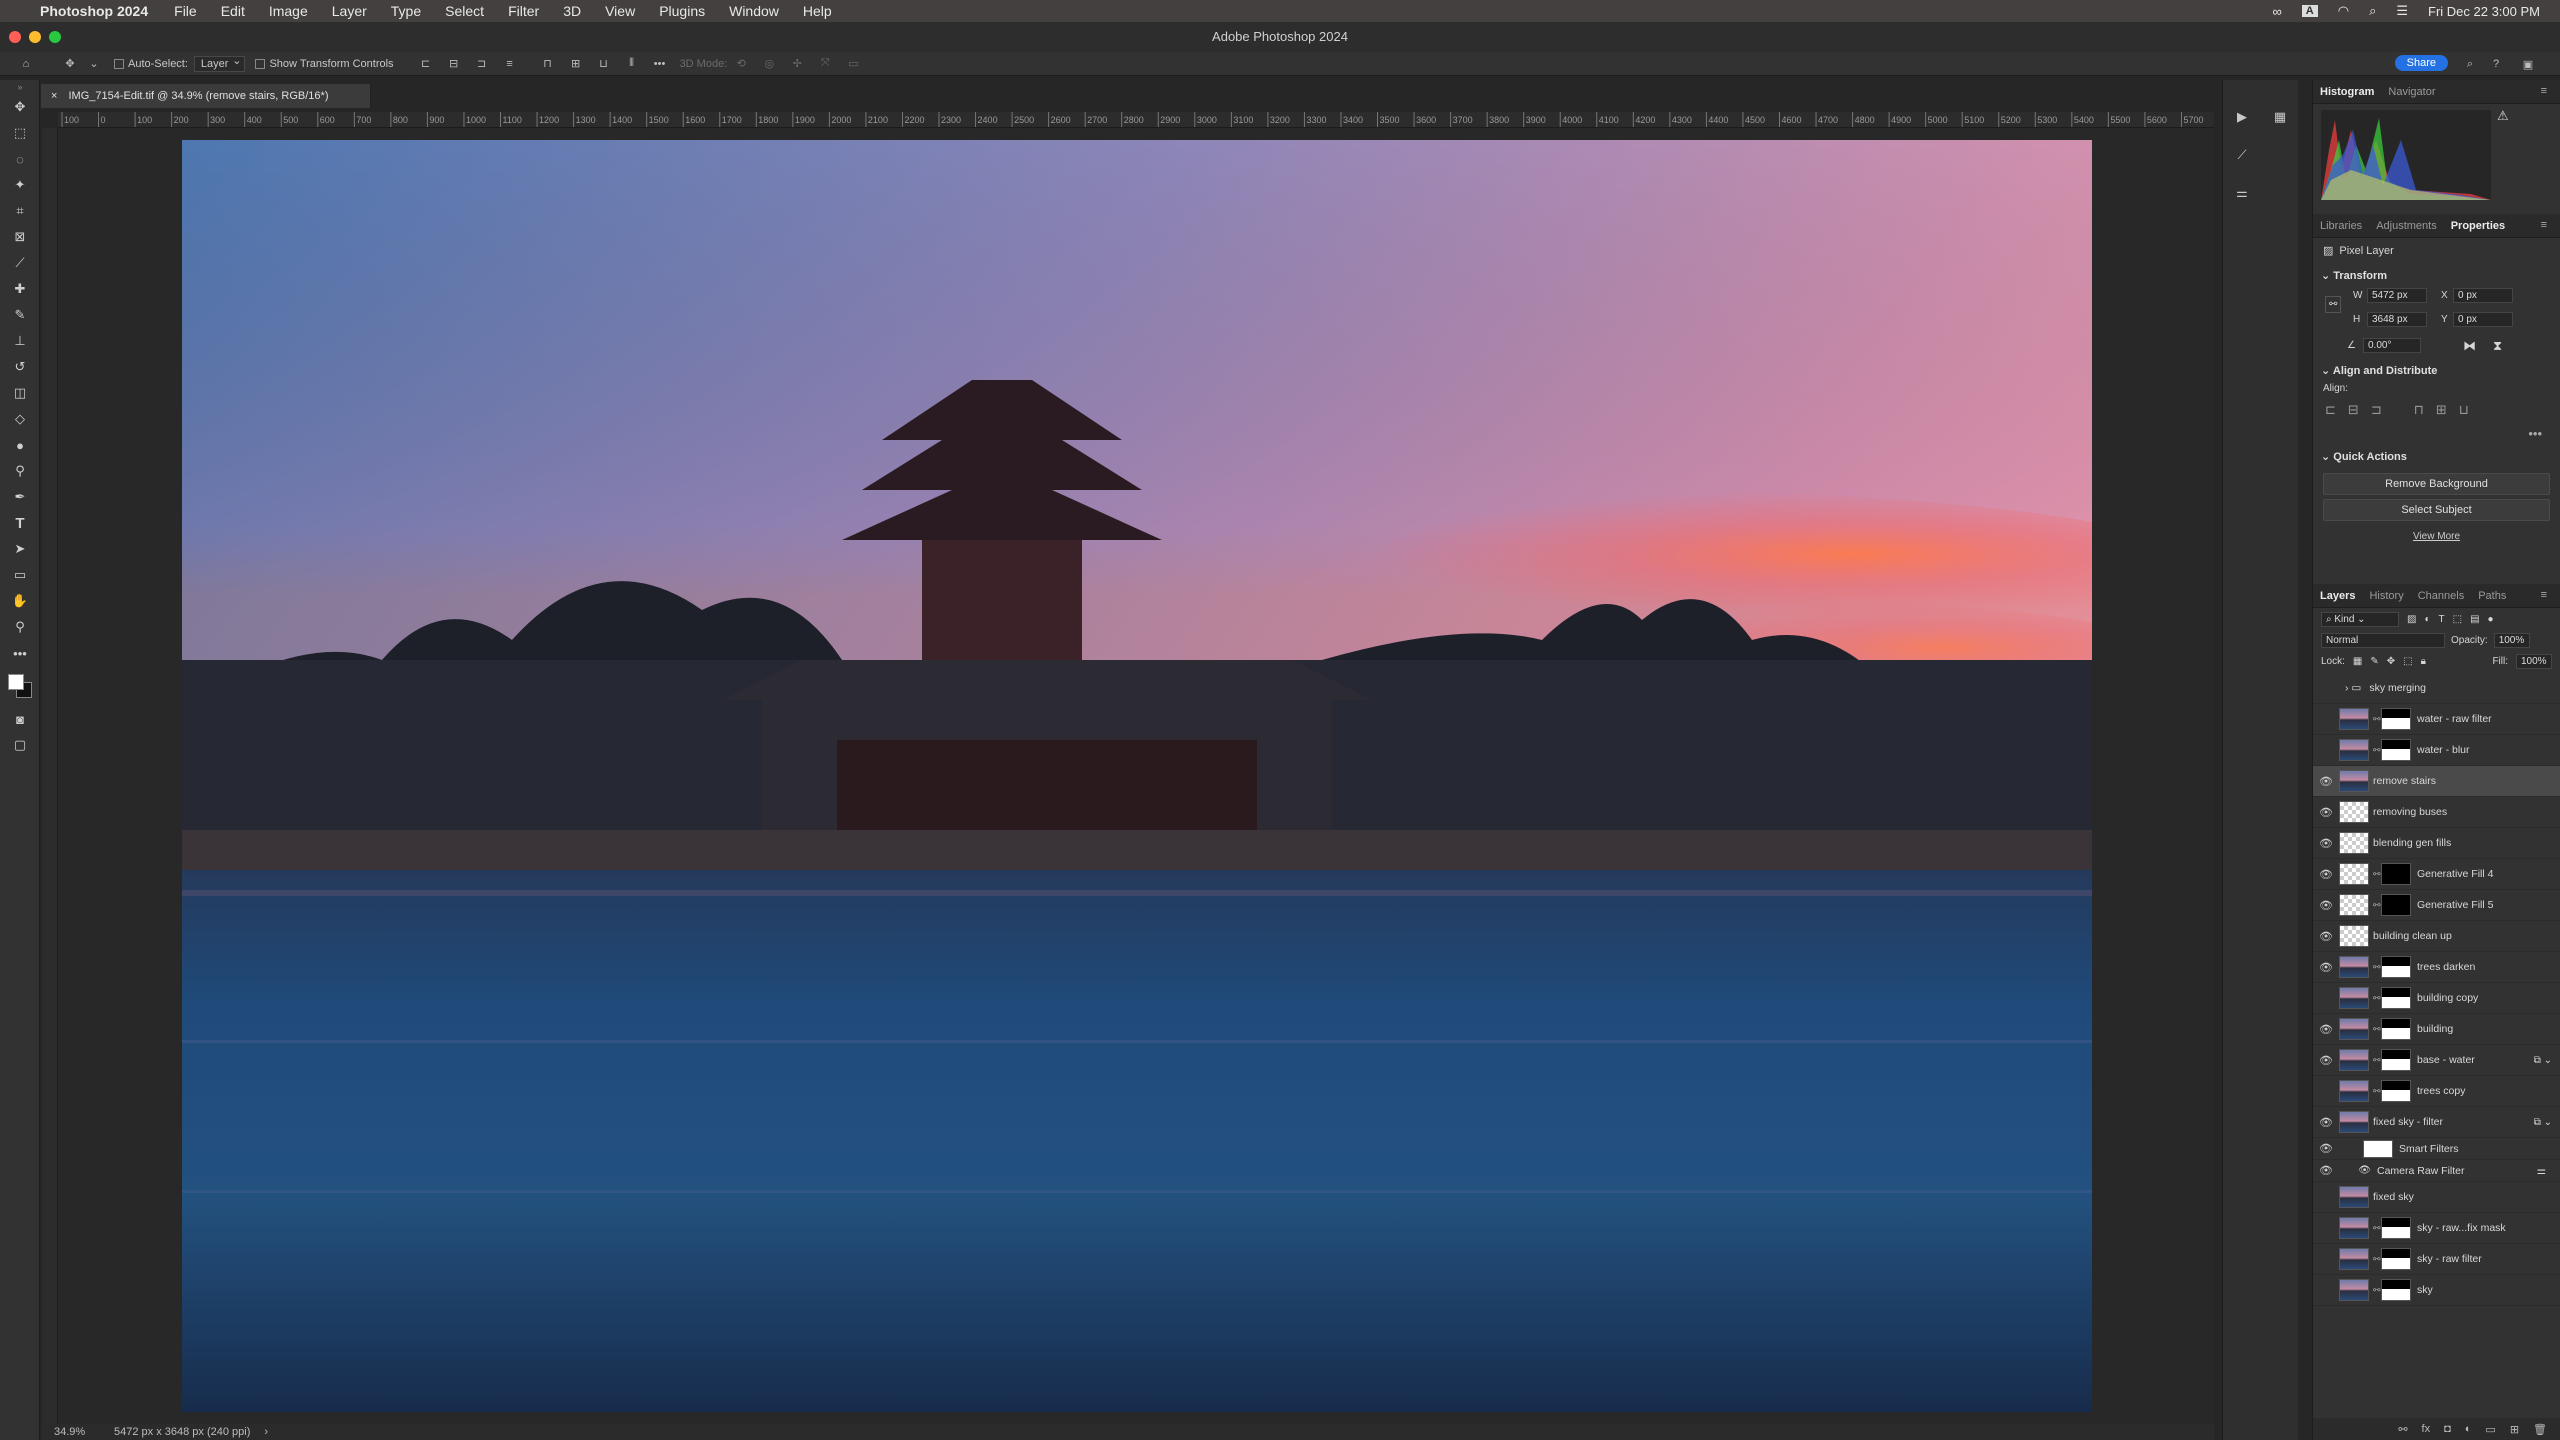 The height and width of the screenshot is (1440, 2560). What do you see at coordinates (2242, 193) in the screenshot?
I see `adjustments-icon: ⚌` at bounding box center [2242, 193].